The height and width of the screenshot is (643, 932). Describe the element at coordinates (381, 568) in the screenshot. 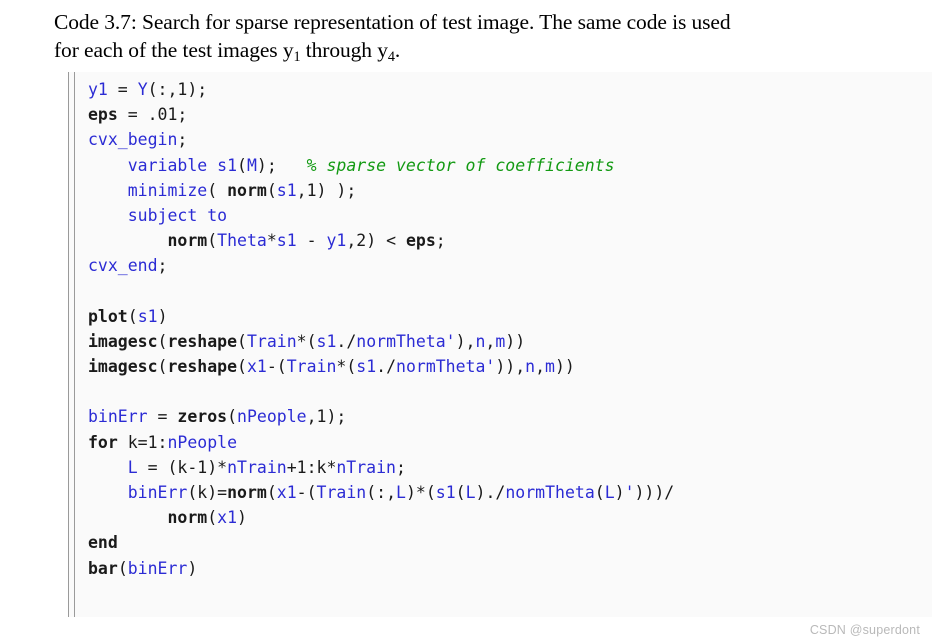

I see `code-line: bar(binErr)` at that location.